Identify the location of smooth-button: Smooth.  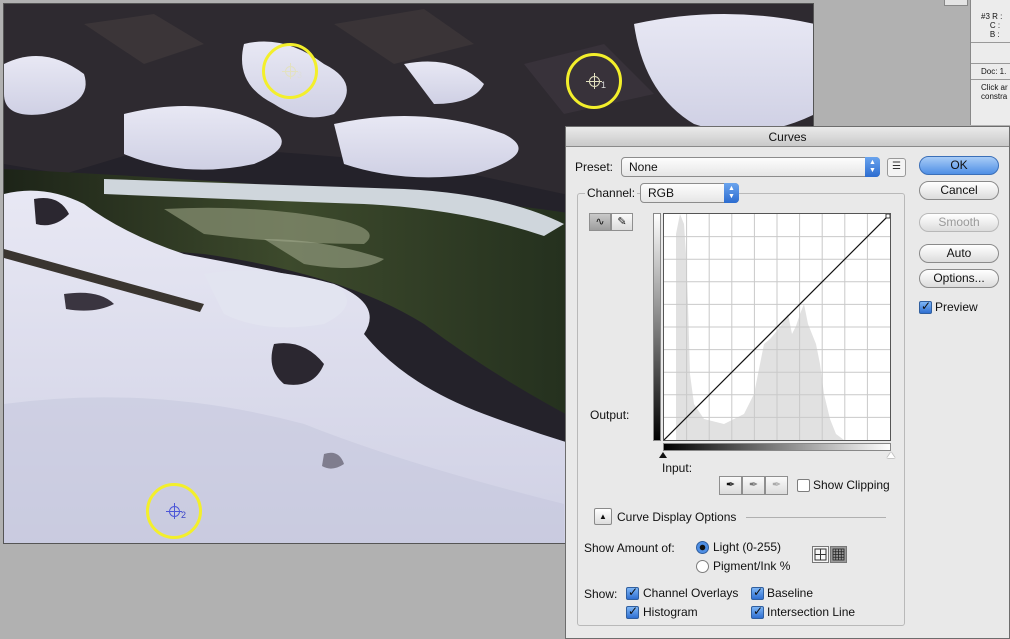
(959, 222).